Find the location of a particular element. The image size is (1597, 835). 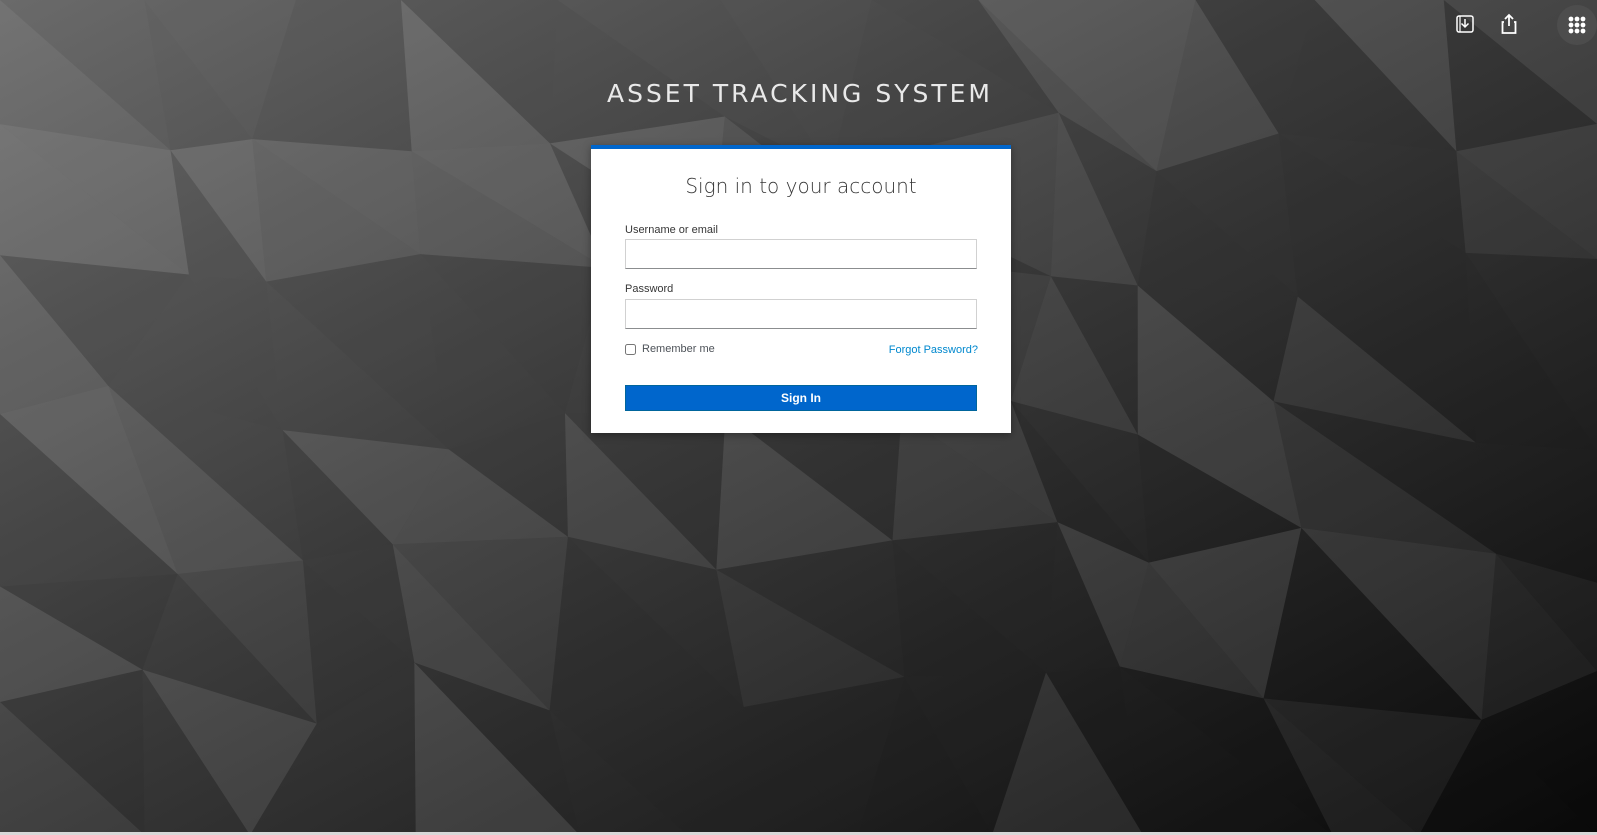

share-icon is located at coordinates (1509, 24).